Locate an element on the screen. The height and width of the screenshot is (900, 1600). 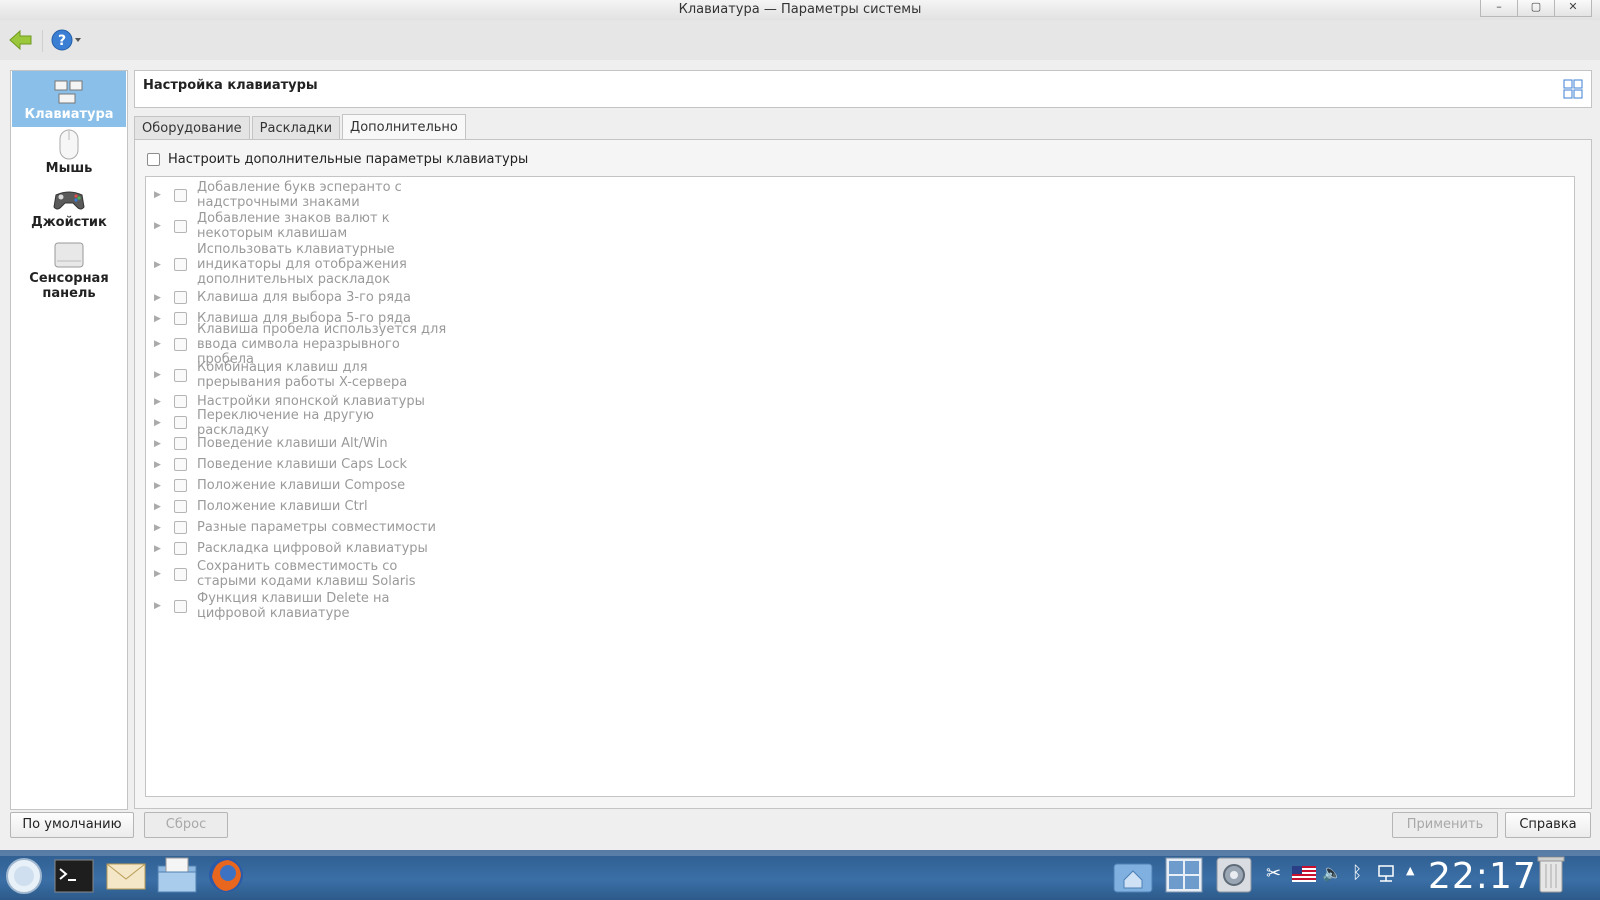
sidebar-item-label: Сенсорная панель is located at coordinates (69, 286).